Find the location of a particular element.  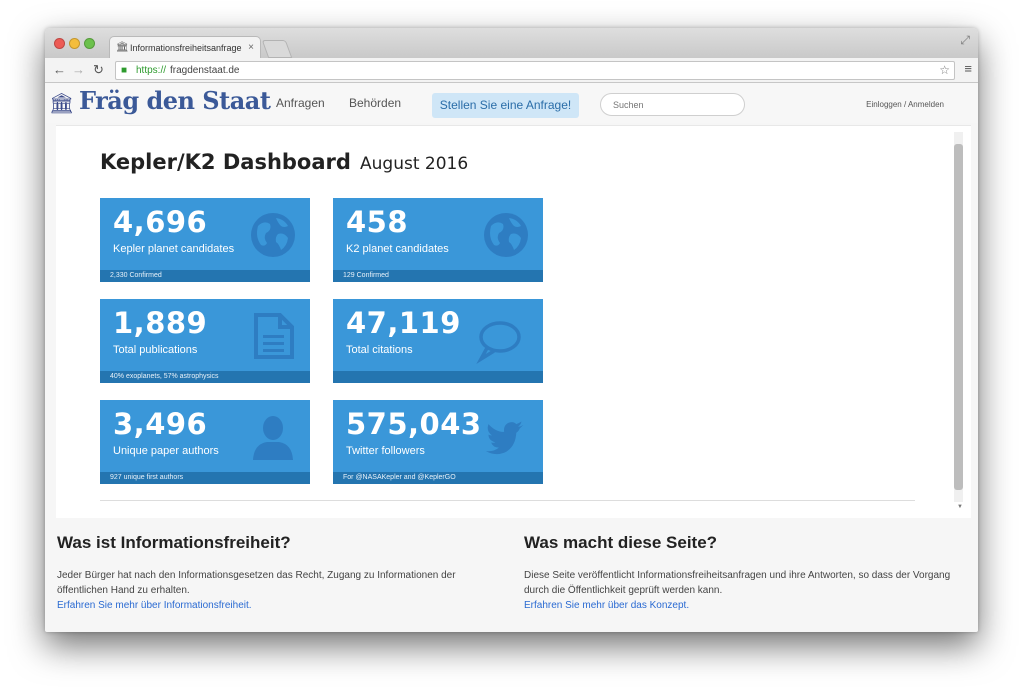

building-icon: 🏛 is located at coordinates (62, 104).